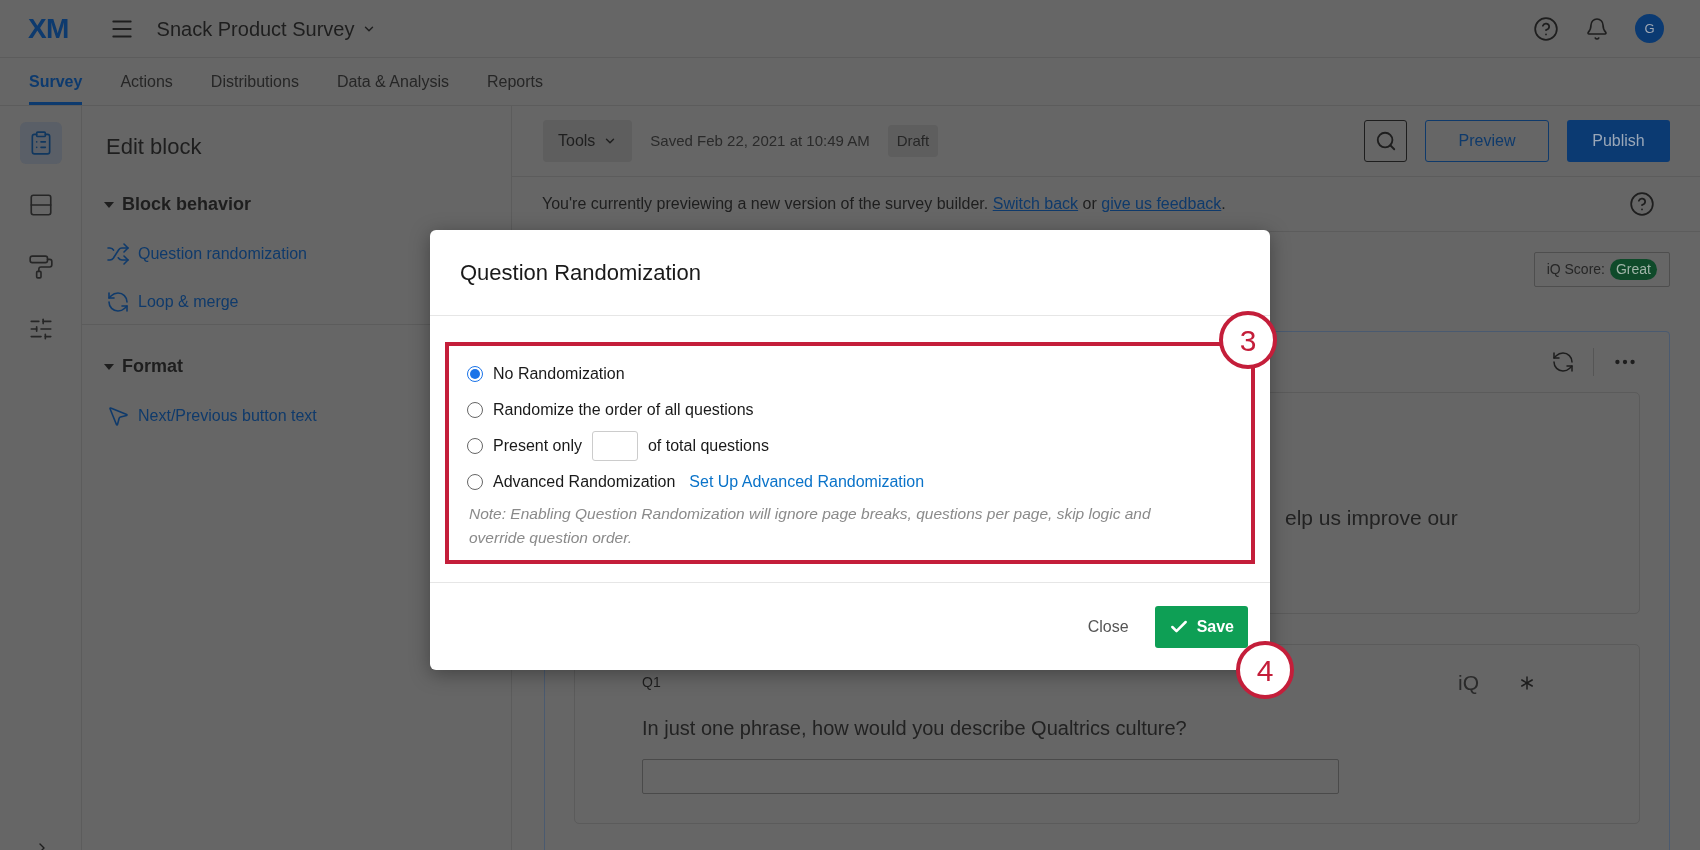  What do you see at coordinates (1201, 626) in the screenshot?
I see `save-button: Save` at bounding box center [1201, 626].